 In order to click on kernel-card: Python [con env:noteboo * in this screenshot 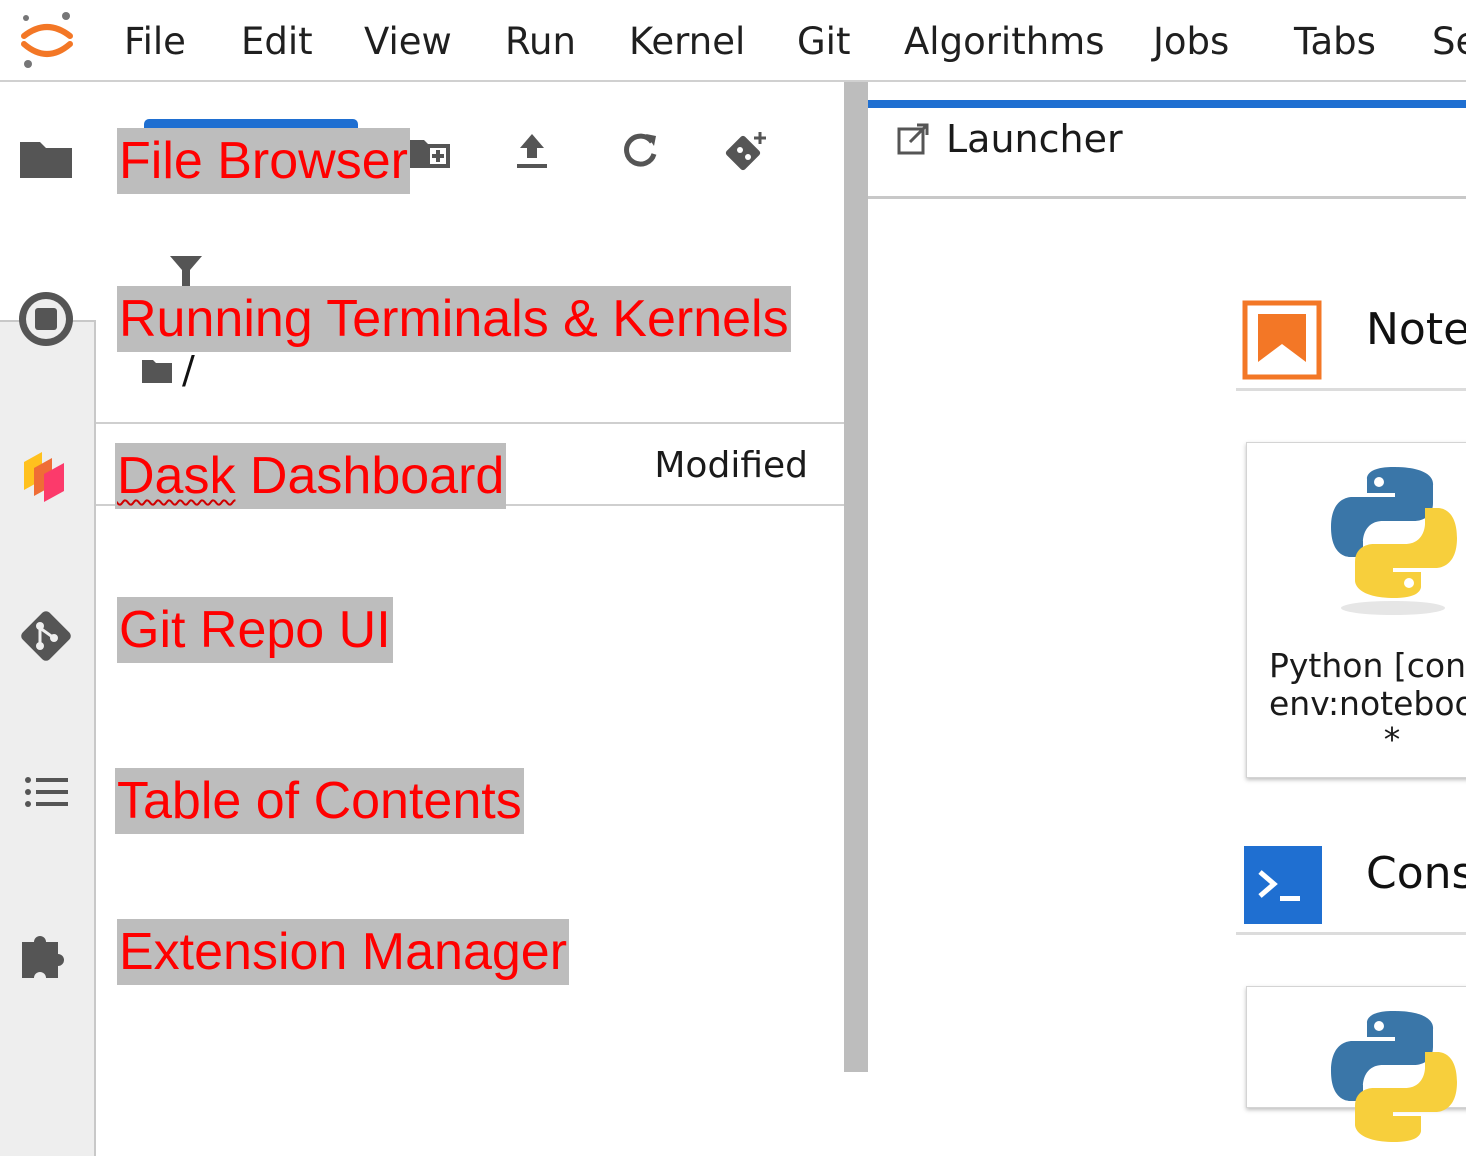, I will do `click(1356, 610)`.